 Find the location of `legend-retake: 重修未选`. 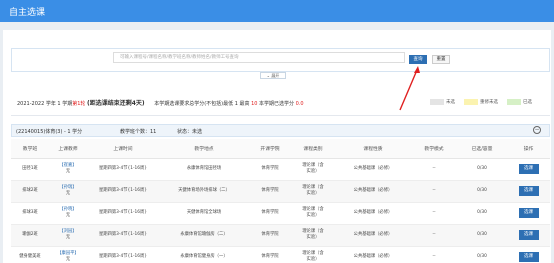

legend-retake: 重修未选 is located at coordinates (489, 102).